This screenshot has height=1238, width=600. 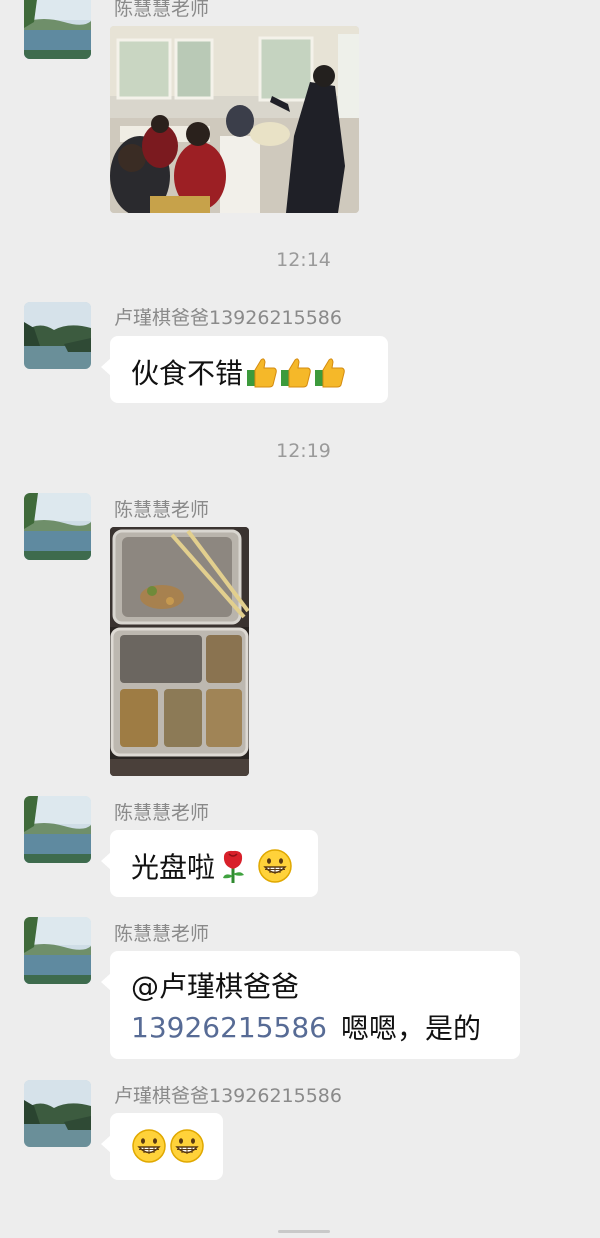 What do you see at coordinates (173, 867) in the screenshot?
I see `message-text: 光盘啦` at bounding box center [173, 867].